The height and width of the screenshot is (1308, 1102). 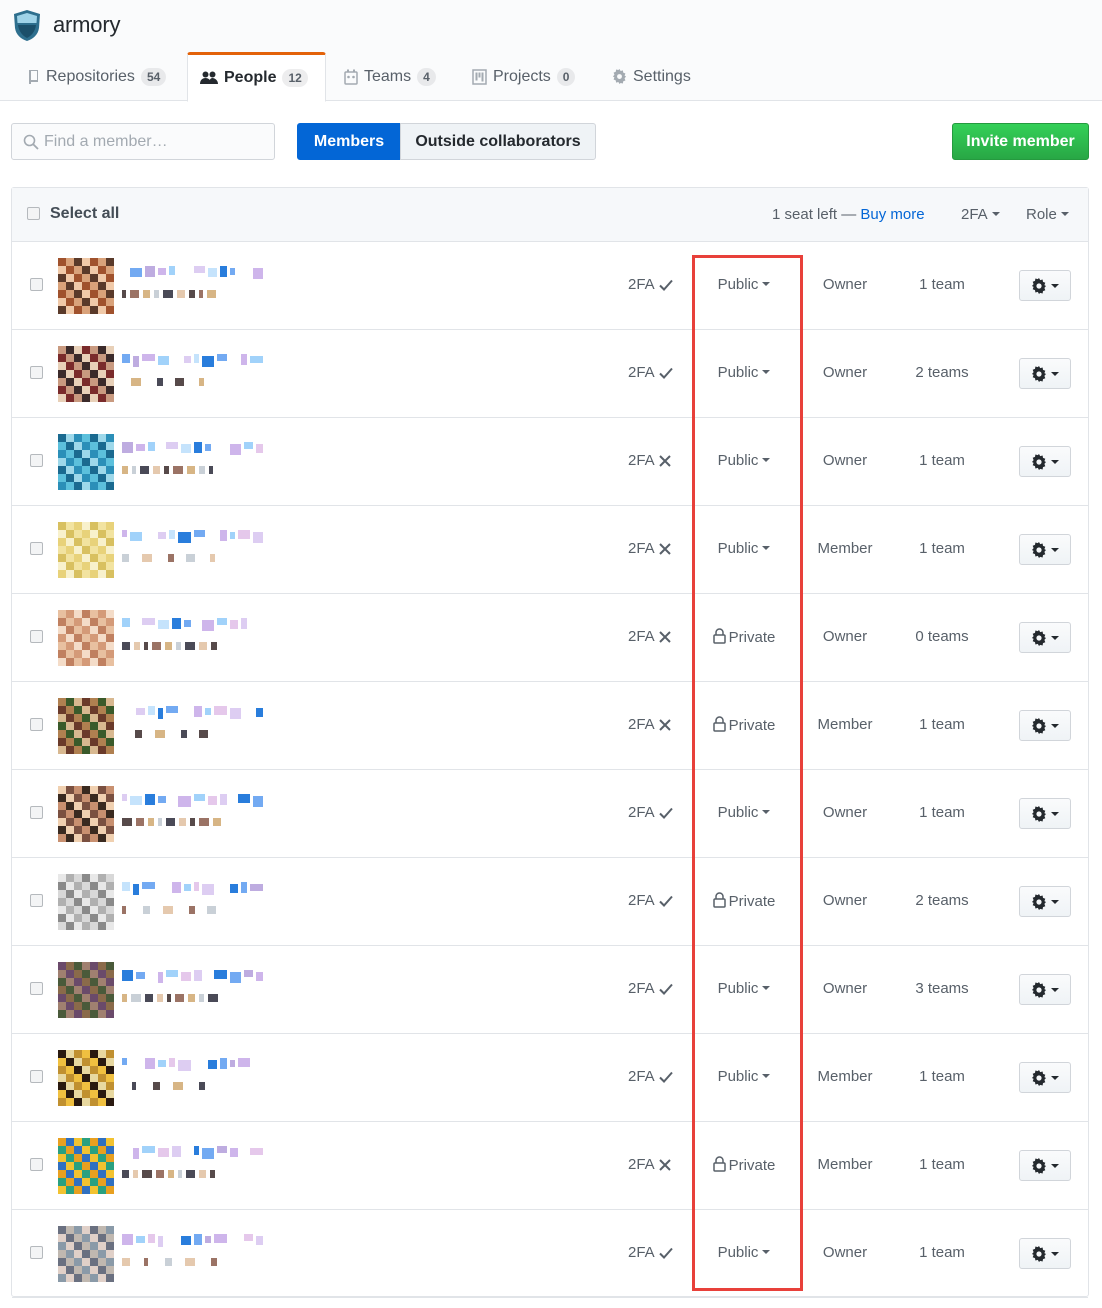 I want to click on tab-repositories: Repositories 54, so click(x=97, y=76).